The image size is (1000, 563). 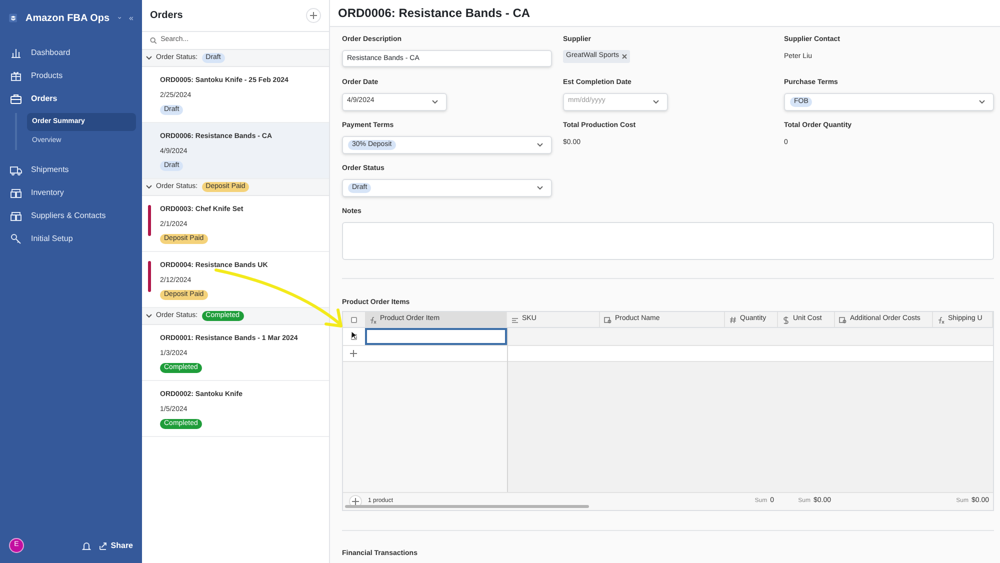 I want to click on chart-icon, so click(x=16, y=53).